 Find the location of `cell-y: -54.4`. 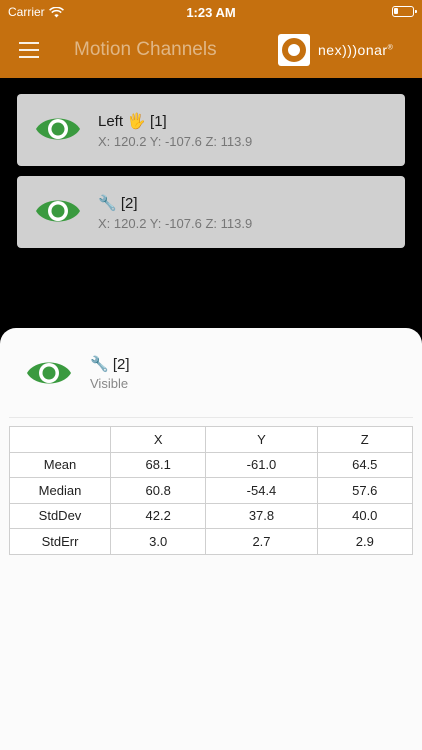

cell-y: -54.4 is located at coordinates (261, 490).